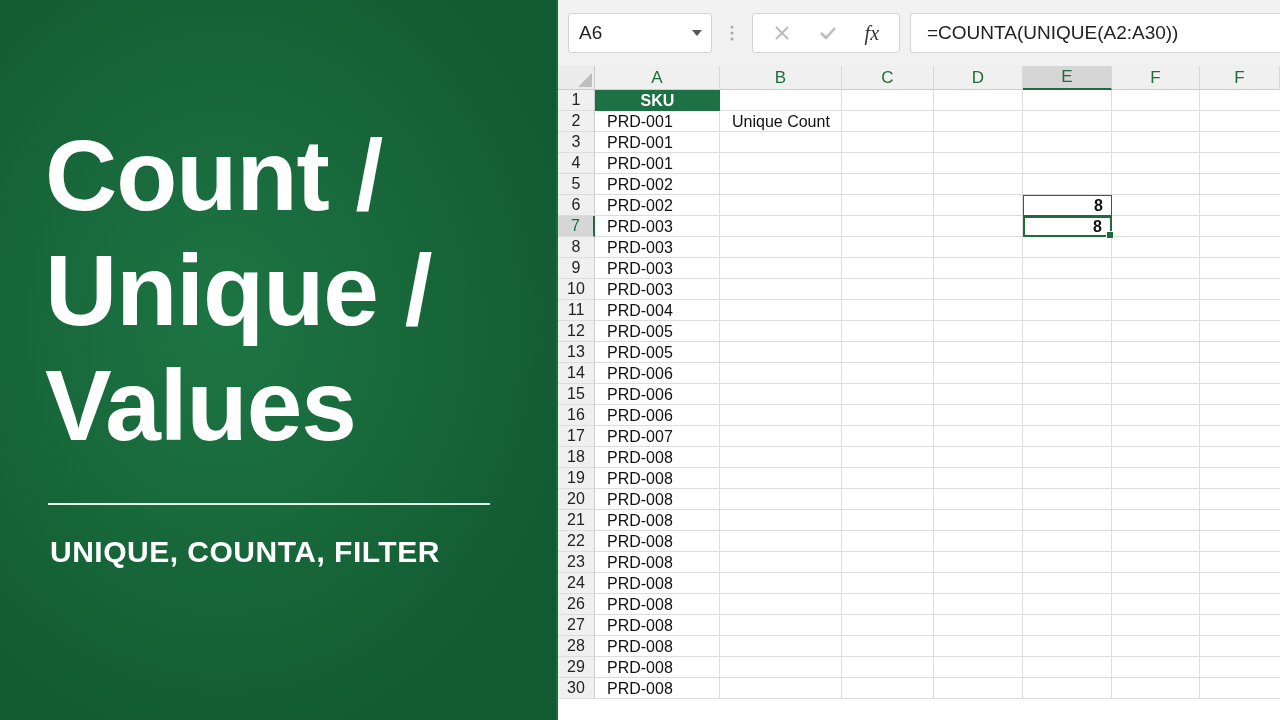 This screenshot has height=720, width=1280. I want to click on row-header: 4, so click(576, 163).